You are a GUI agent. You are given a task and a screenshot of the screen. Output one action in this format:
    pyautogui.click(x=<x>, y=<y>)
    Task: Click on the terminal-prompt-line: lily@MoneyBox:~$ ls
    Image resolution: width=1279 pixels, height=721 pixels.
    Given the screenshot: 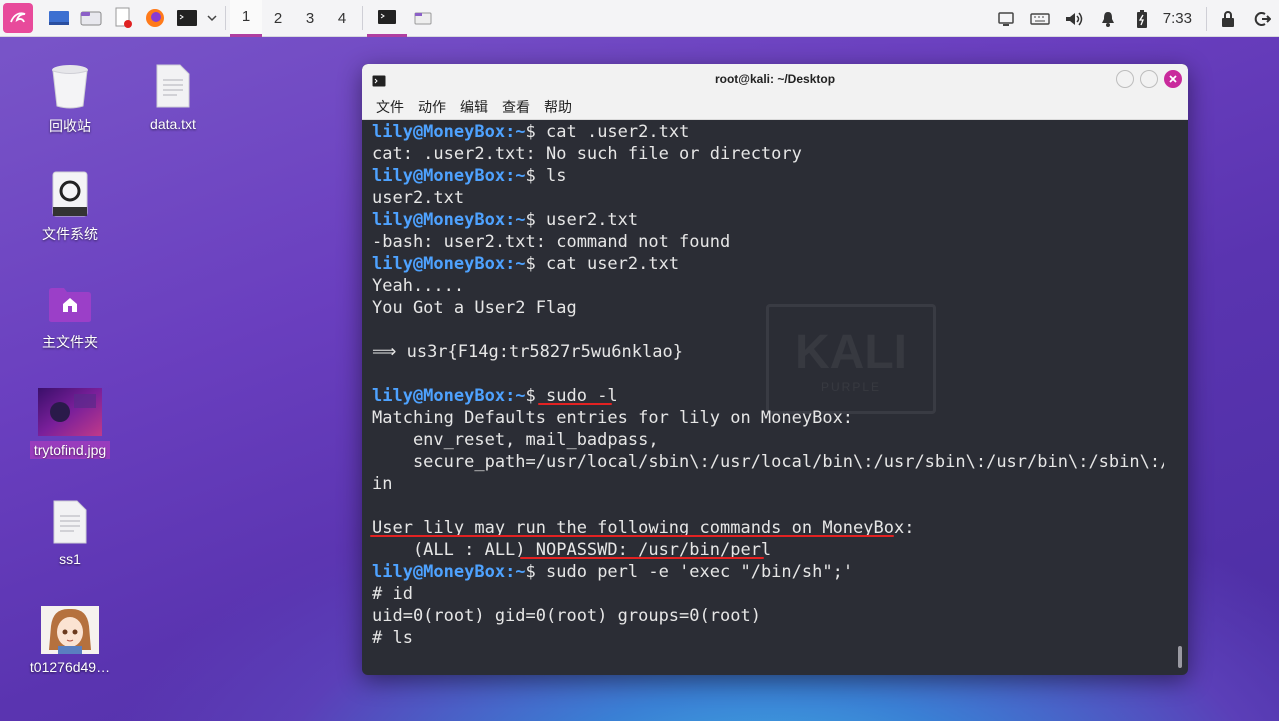 What is the action you would take?
    pyautogui.click(x=768, y=176)
    